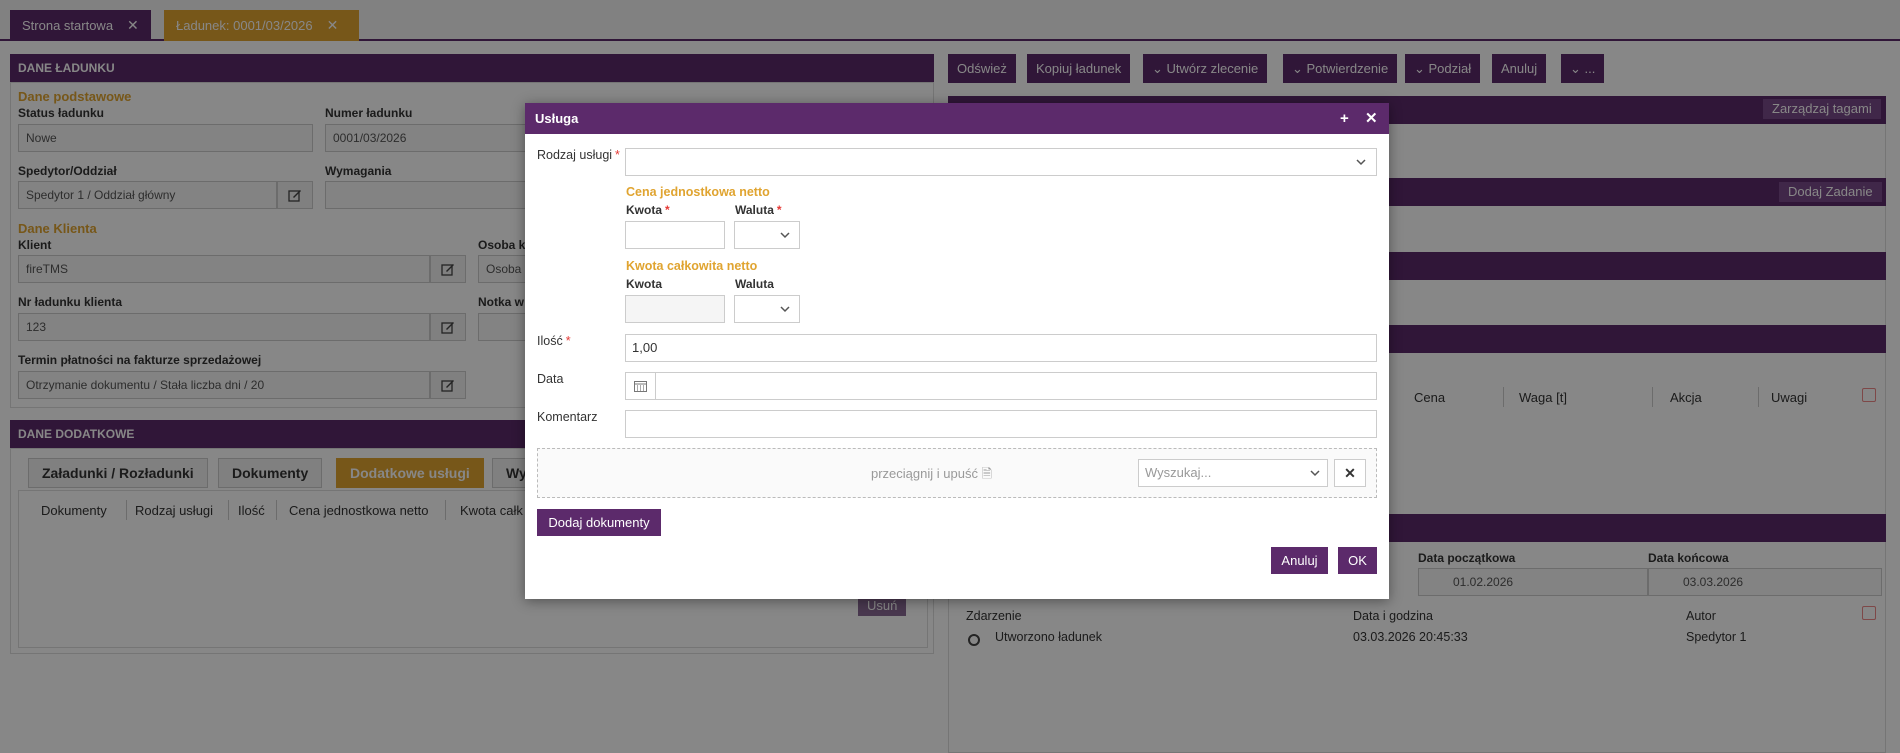 The height and width of the screenshot is (753, 1900). What do you see at coordinates (554, 341) in the screenshot?
I see `quantity-label: Ilość *` at bounding box center [554, 341].